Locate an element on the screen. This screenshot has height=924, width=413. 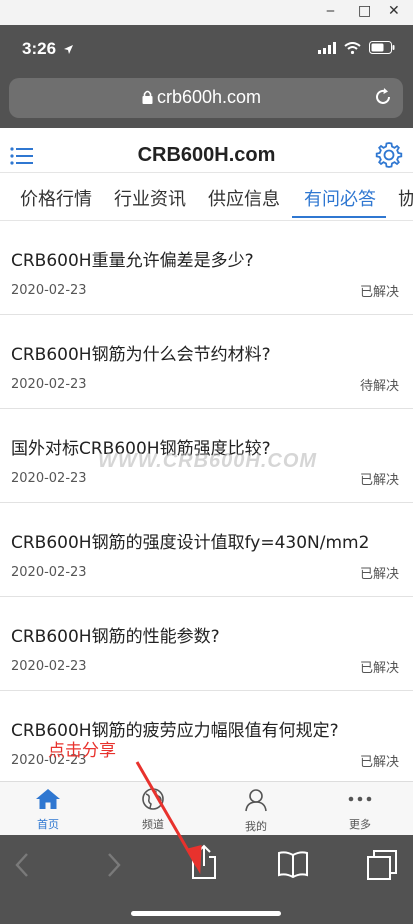
nav-channel: 频道 is located at coordinates (153, 810).